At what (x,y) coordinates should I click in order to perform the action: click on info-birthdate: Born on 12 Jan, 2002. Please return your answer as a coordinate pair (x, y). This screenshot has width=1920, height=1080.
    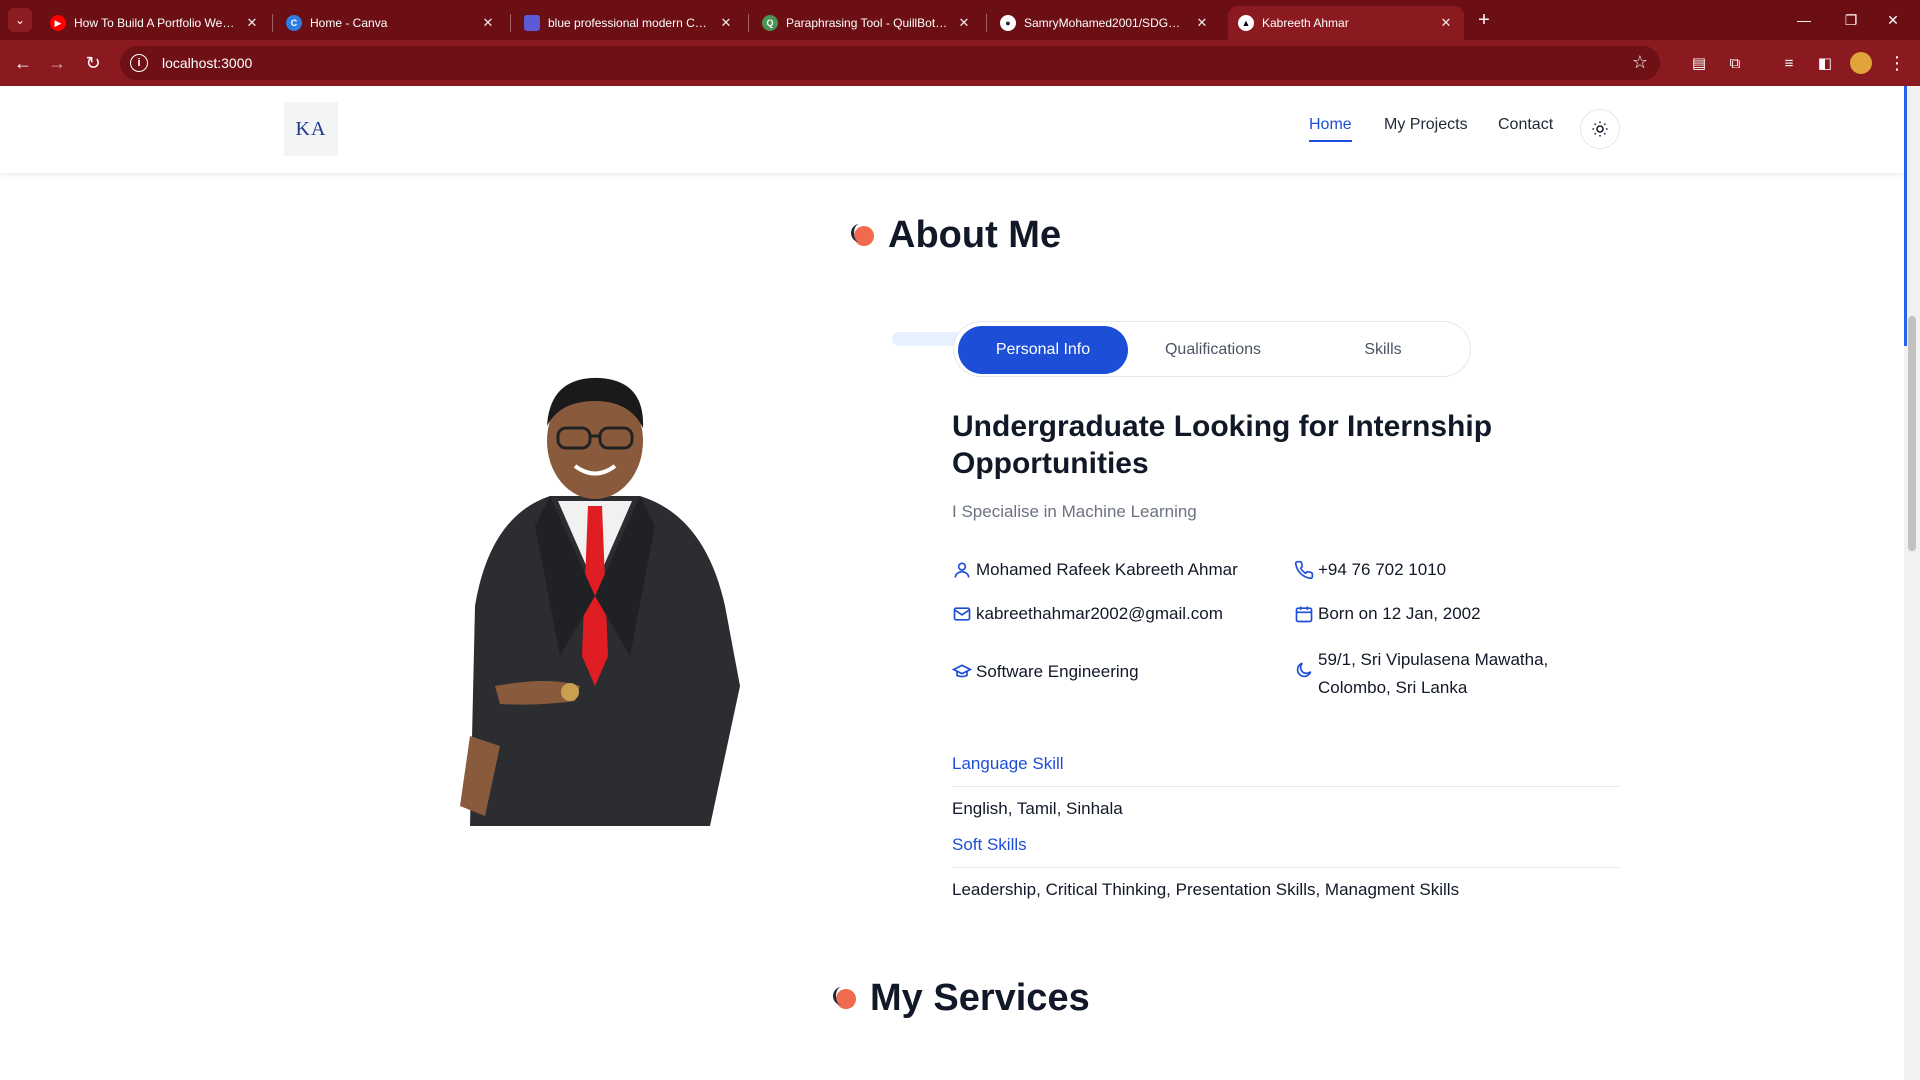
    Looking at the image, I should click on (1387, 614).